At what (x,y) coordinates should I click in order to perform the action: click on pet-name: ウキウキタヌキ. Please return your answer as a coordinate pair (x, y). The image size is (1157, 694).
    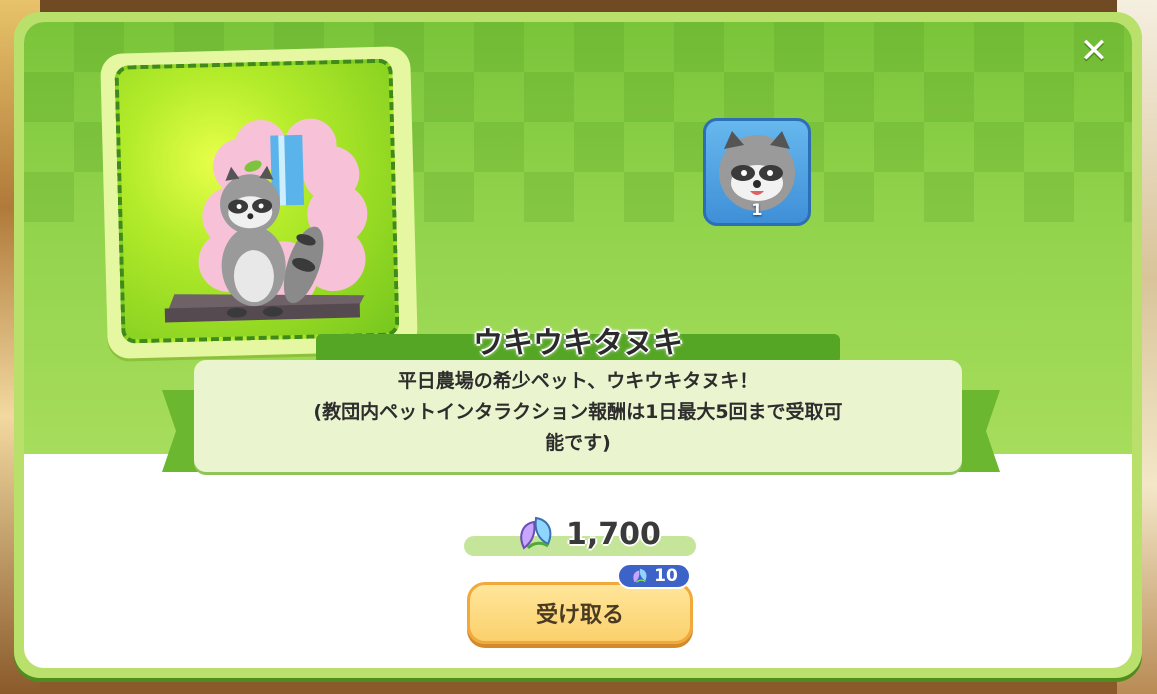
    Looking at the image, I should click on (578, 343).